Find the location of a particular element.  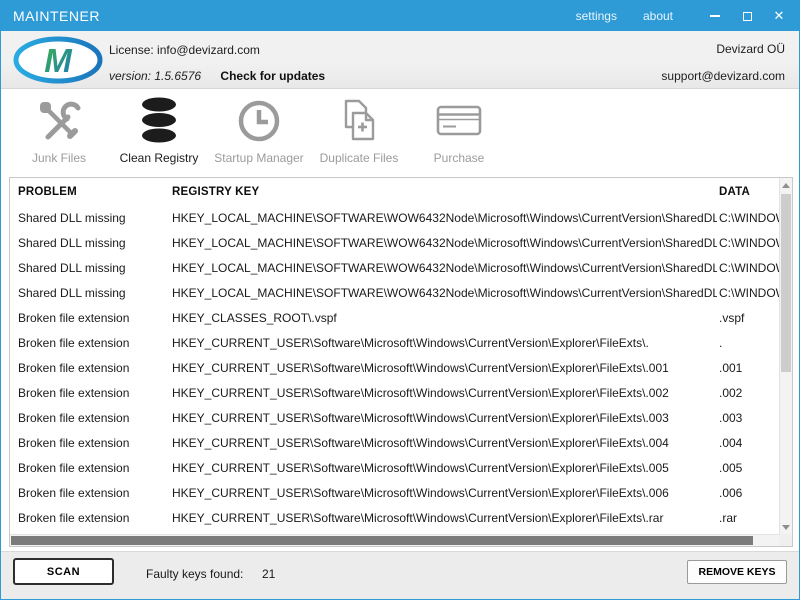

column-header-problem: PROBLEM is located at coordinates (47, 192).